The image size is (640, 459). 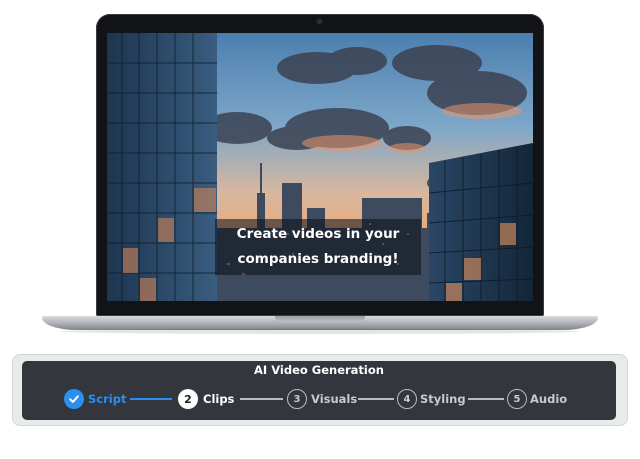 I want to click on caption-line-1: Create videos in your, so click(x=318, y=234).